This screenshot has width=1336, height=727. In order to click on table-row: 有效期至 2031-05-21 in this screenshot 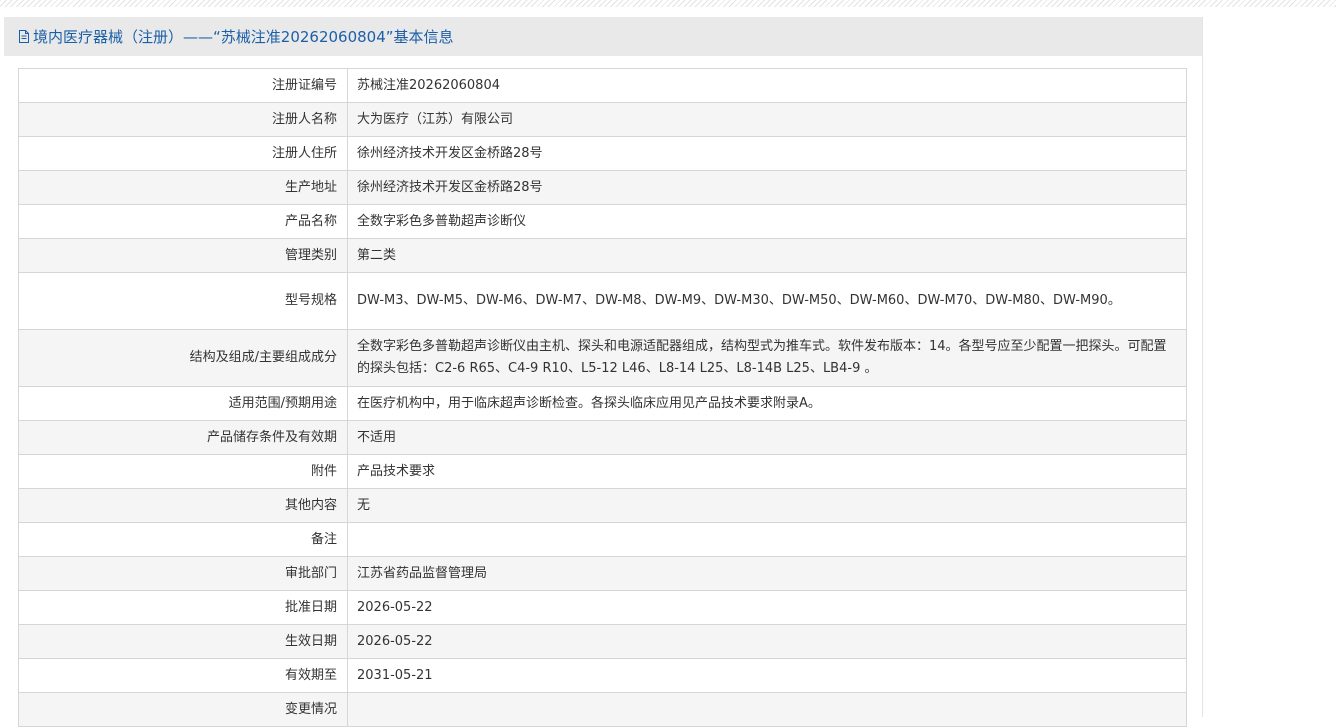, I will do `click(602, 675)`.